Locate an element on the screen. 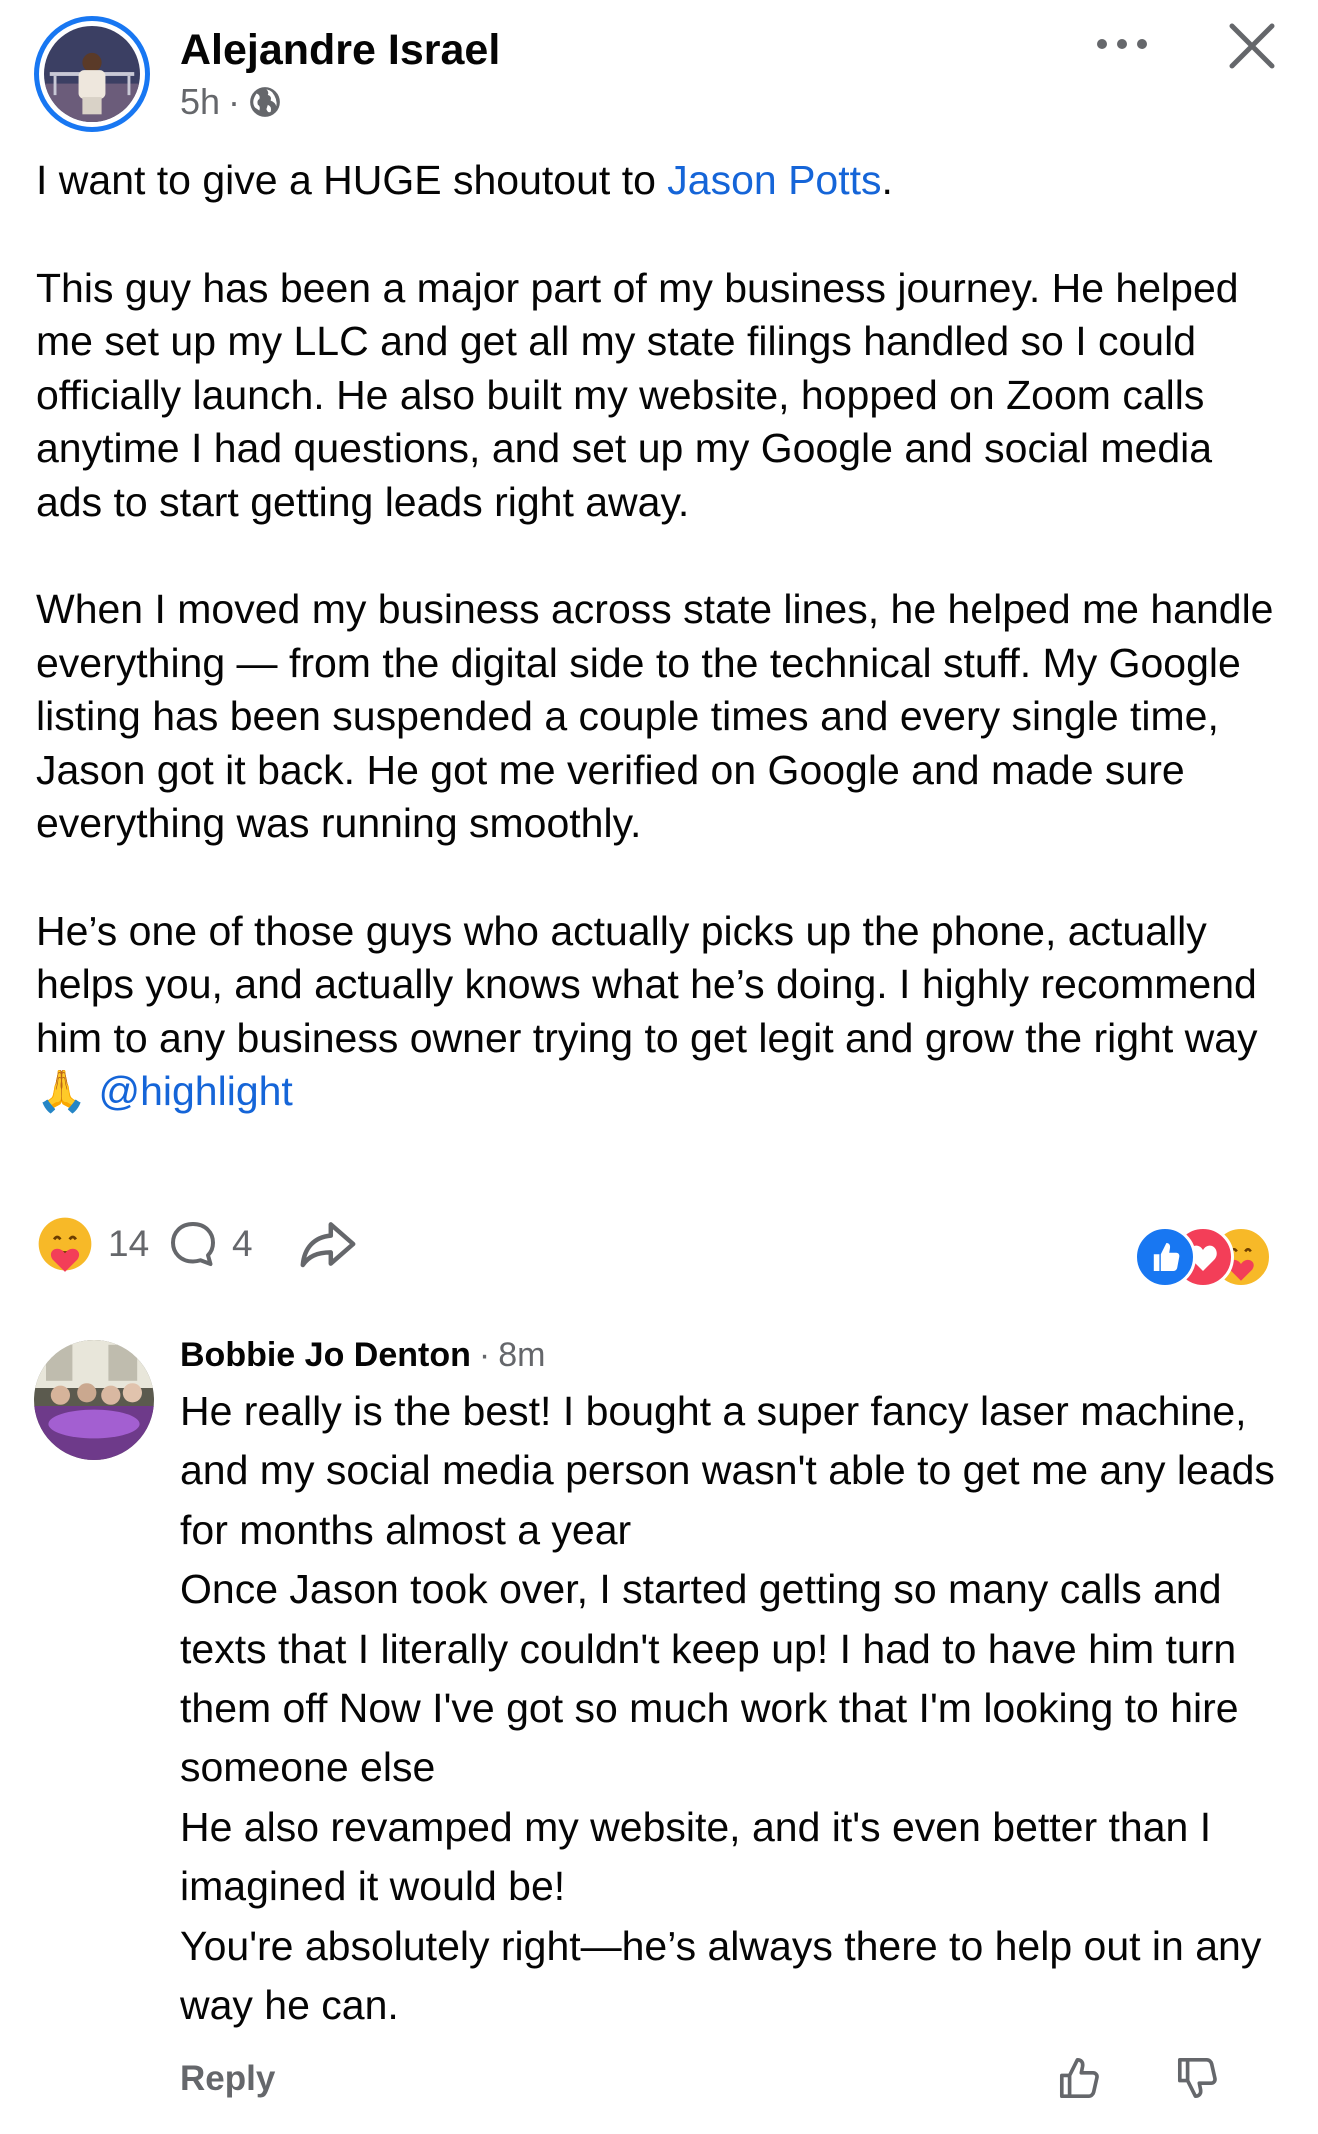  pray-emoji: 🙏 is located at coordinates (62, 1091).